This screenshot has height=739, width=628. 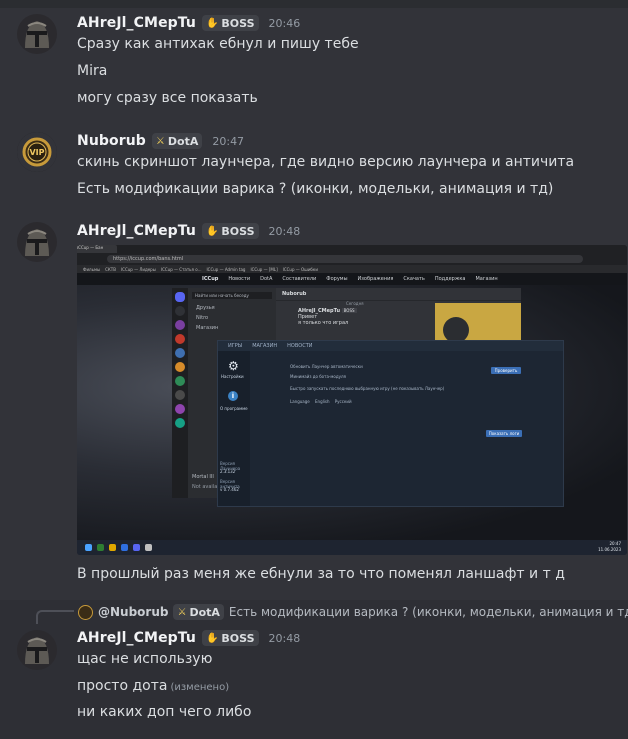 What do you see at coordinates (284, 231) in the screenshot?
I see `timestamp: 20:48` at bounding box center [284, 231].